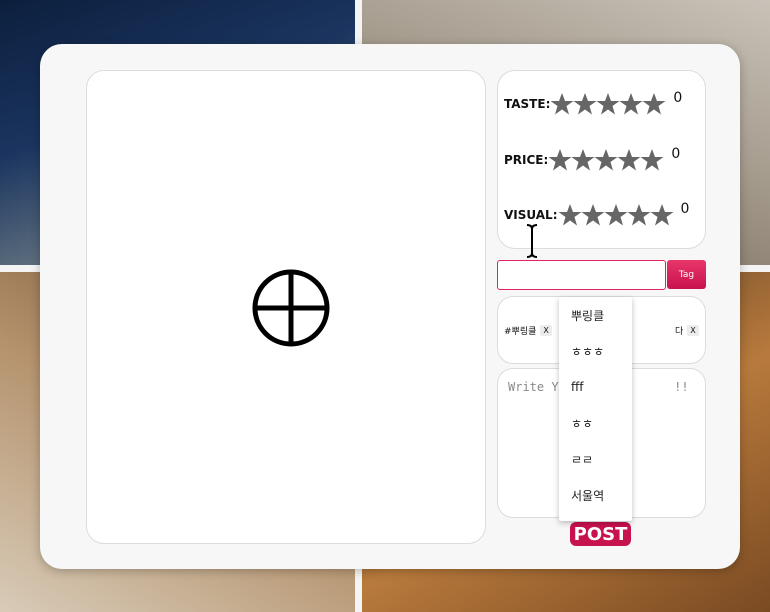 Image resolution: width=770 pixels, height=612 pixels. I want to click on star-rating-price, so click(606, 160).